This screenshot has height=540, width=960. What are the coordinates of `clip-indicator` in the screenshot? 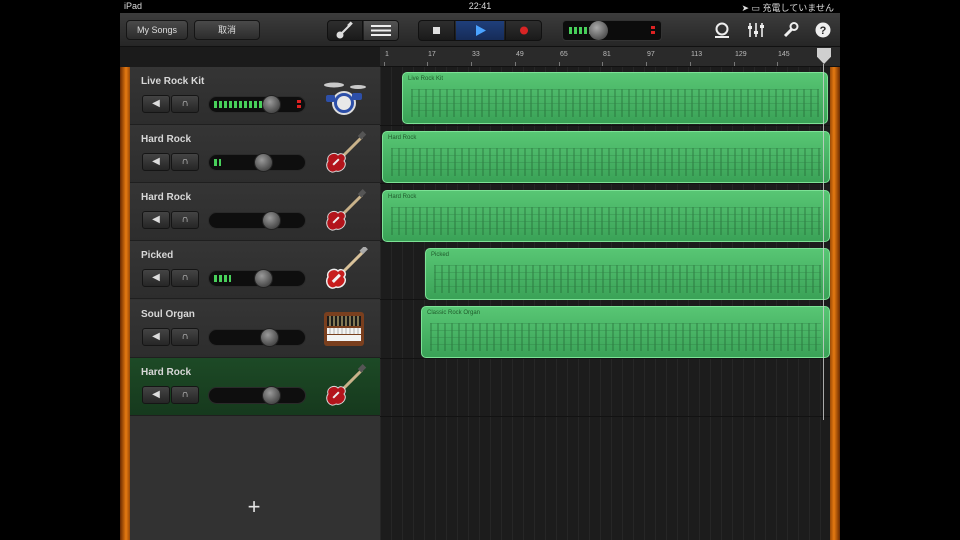 It's located at (299, 104).